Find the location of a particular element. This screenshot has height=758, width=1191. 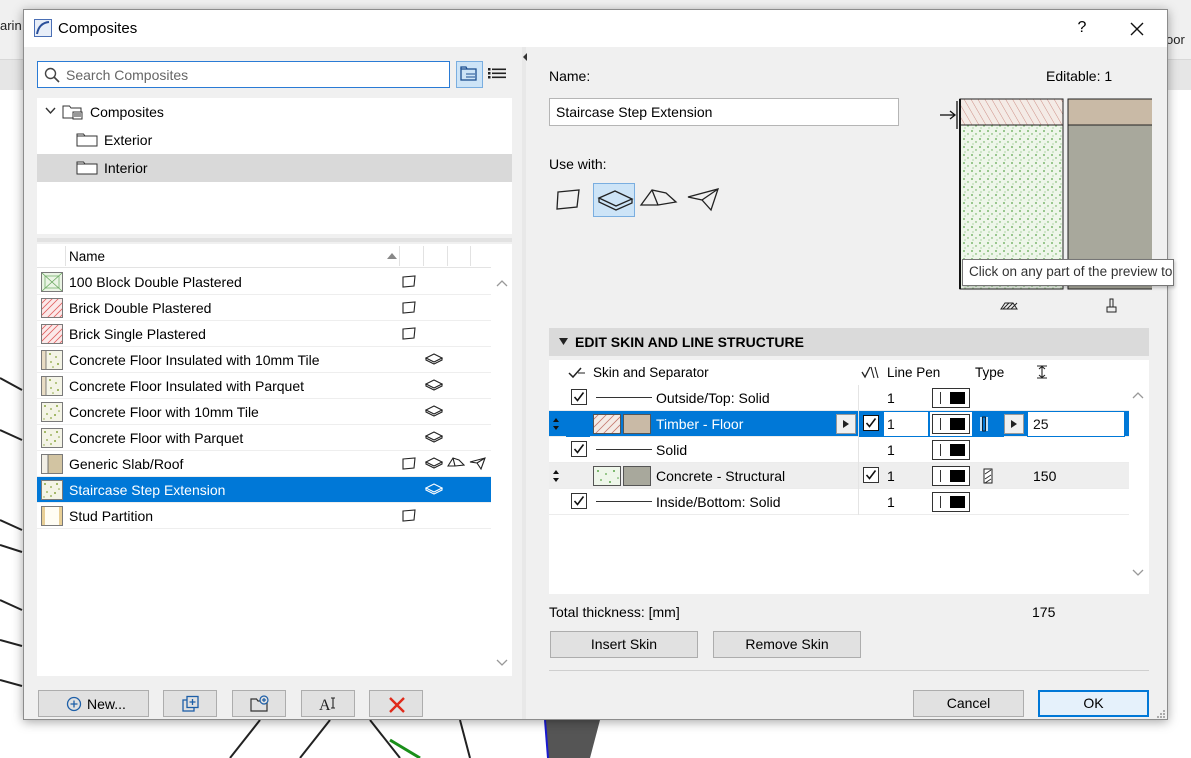

use-with-wall-indicator is located at coordinates (409, 334).